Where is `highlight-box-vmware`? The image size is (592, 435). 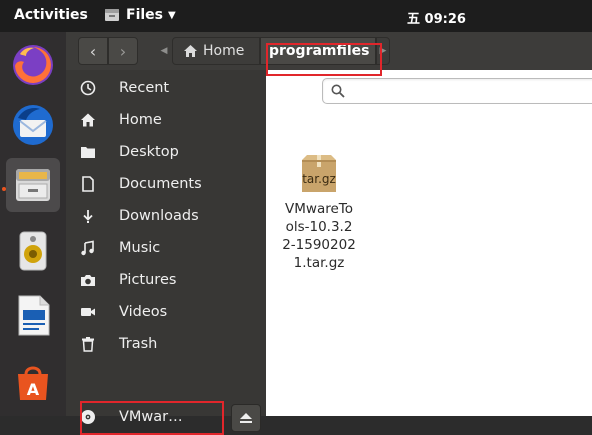
highlight-box-vmware is located at coordinates (152, 418).